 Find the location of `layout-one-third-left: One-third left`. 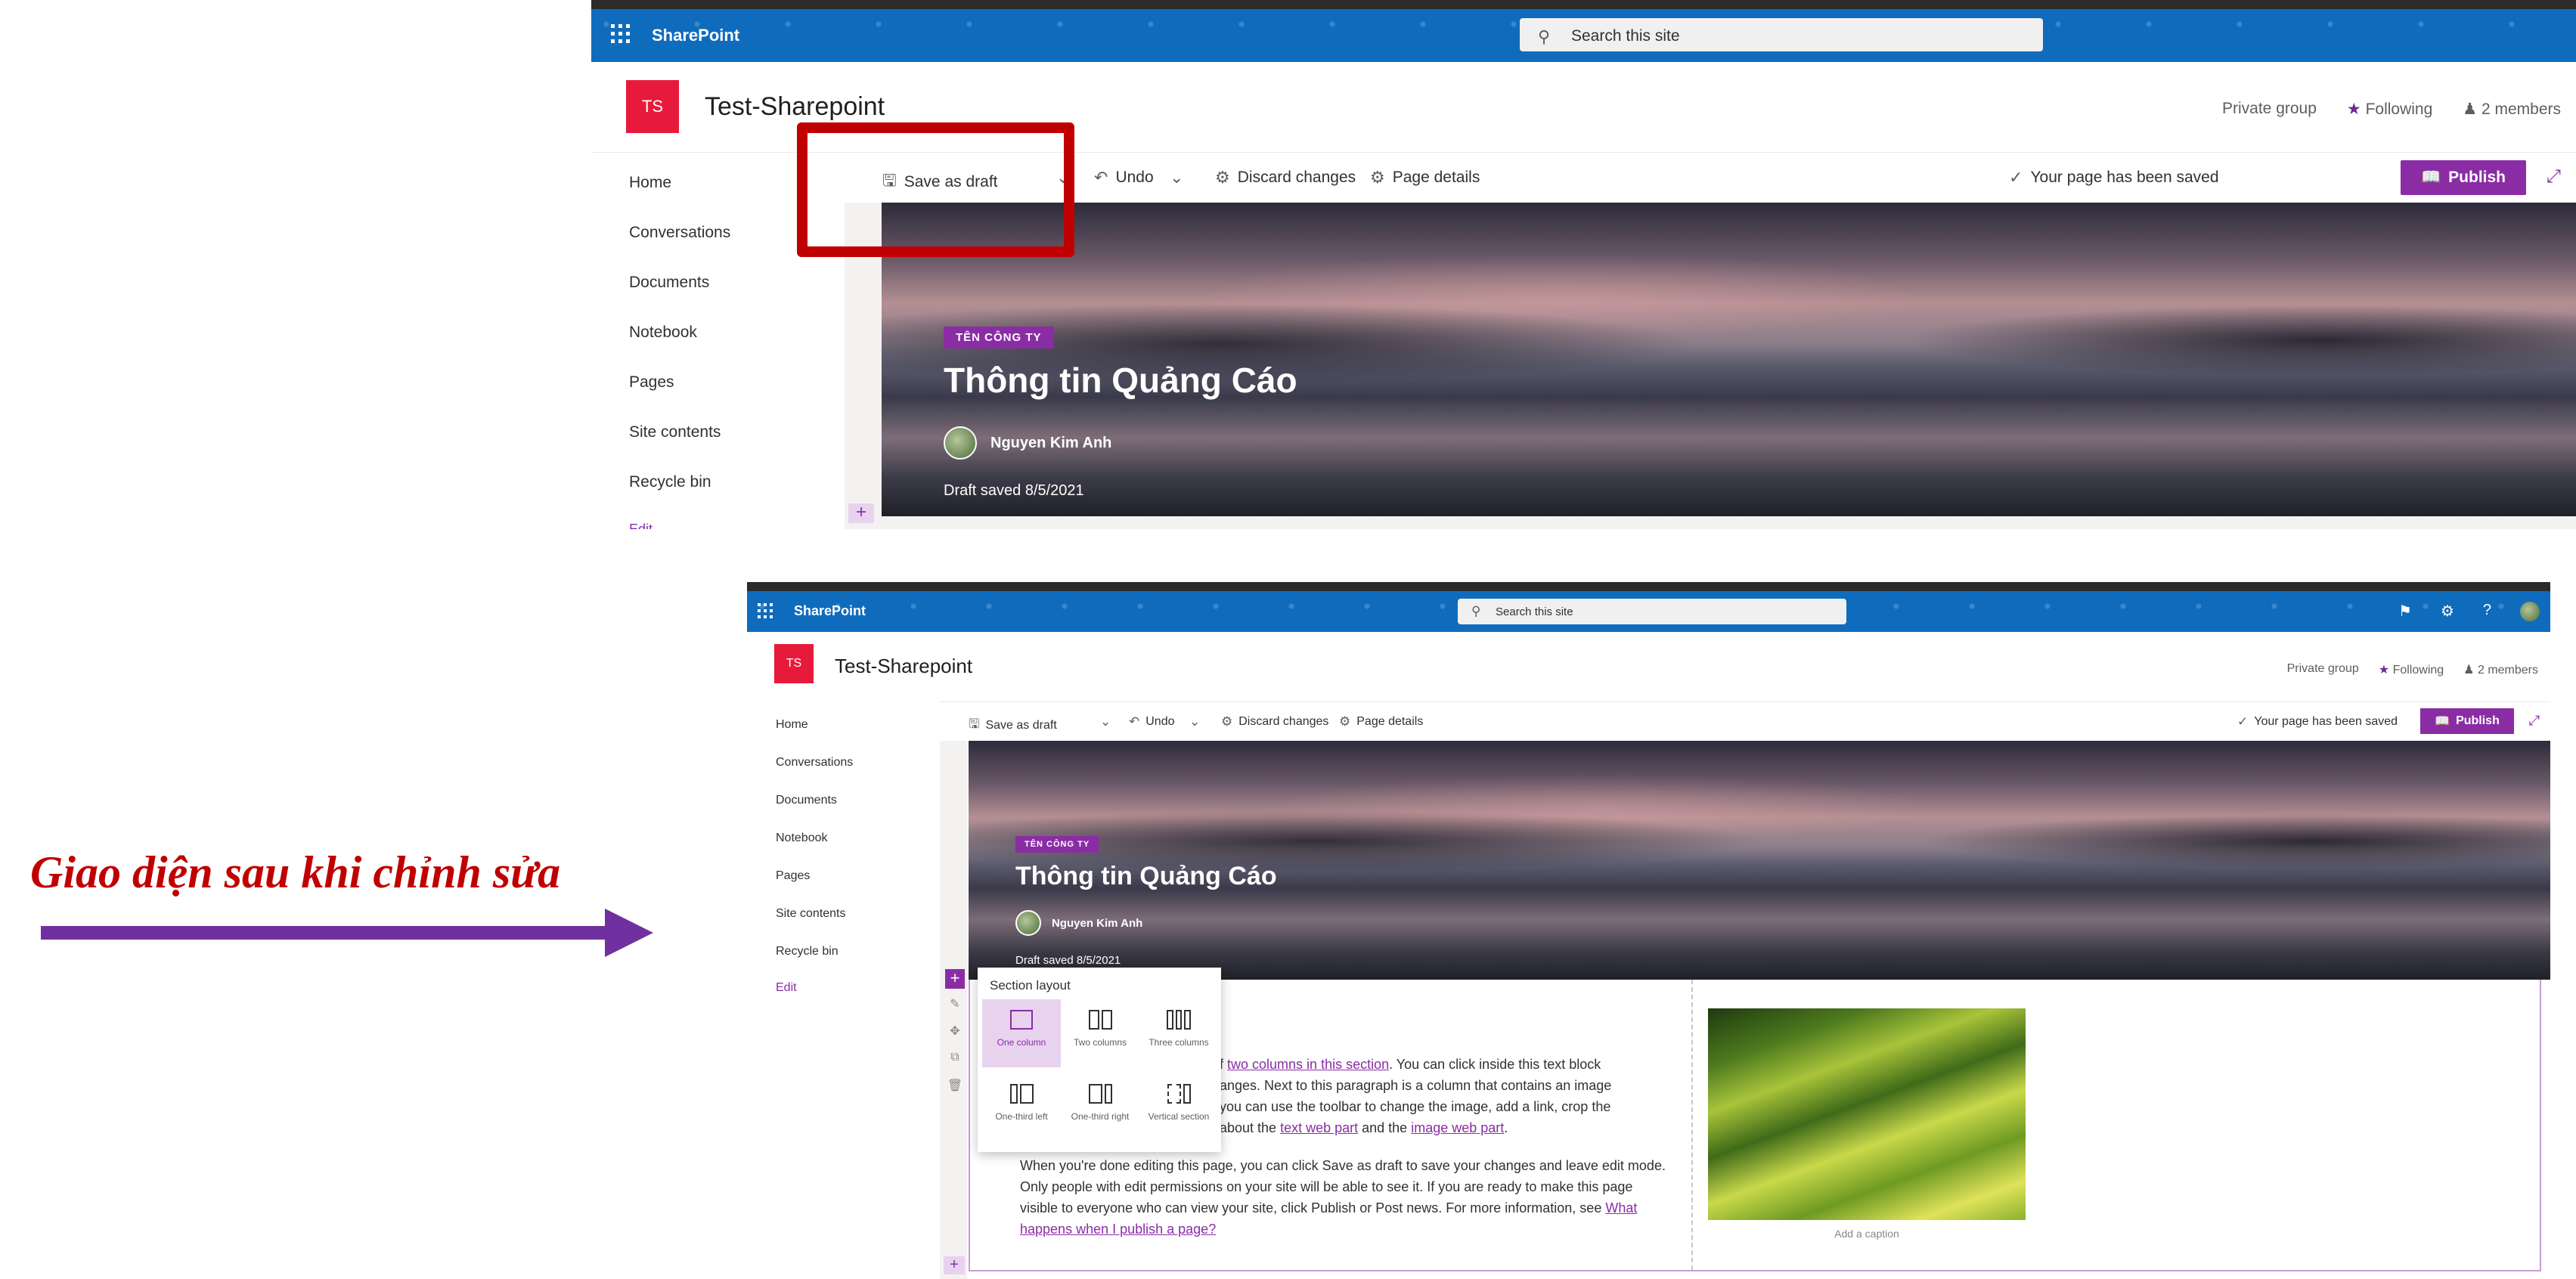

layout-one-third-left: One-third left is located at coordinates (1021, 1107).